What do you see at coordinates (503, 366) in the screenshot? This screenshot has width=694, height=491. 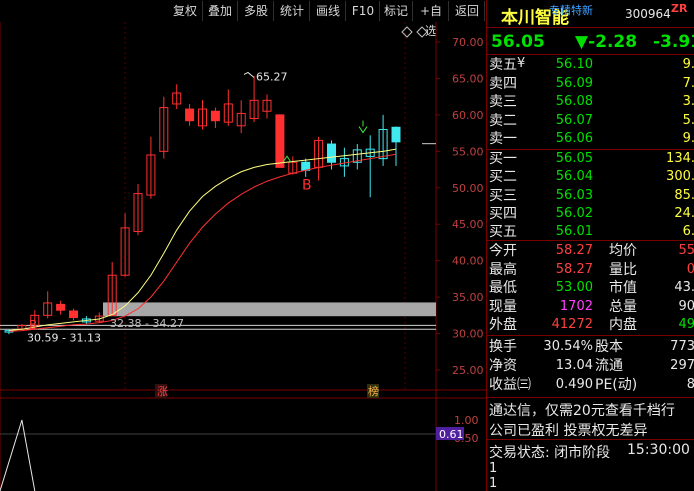 I see `fin-label-a-1: 净资` at bounding box center [503, 366].